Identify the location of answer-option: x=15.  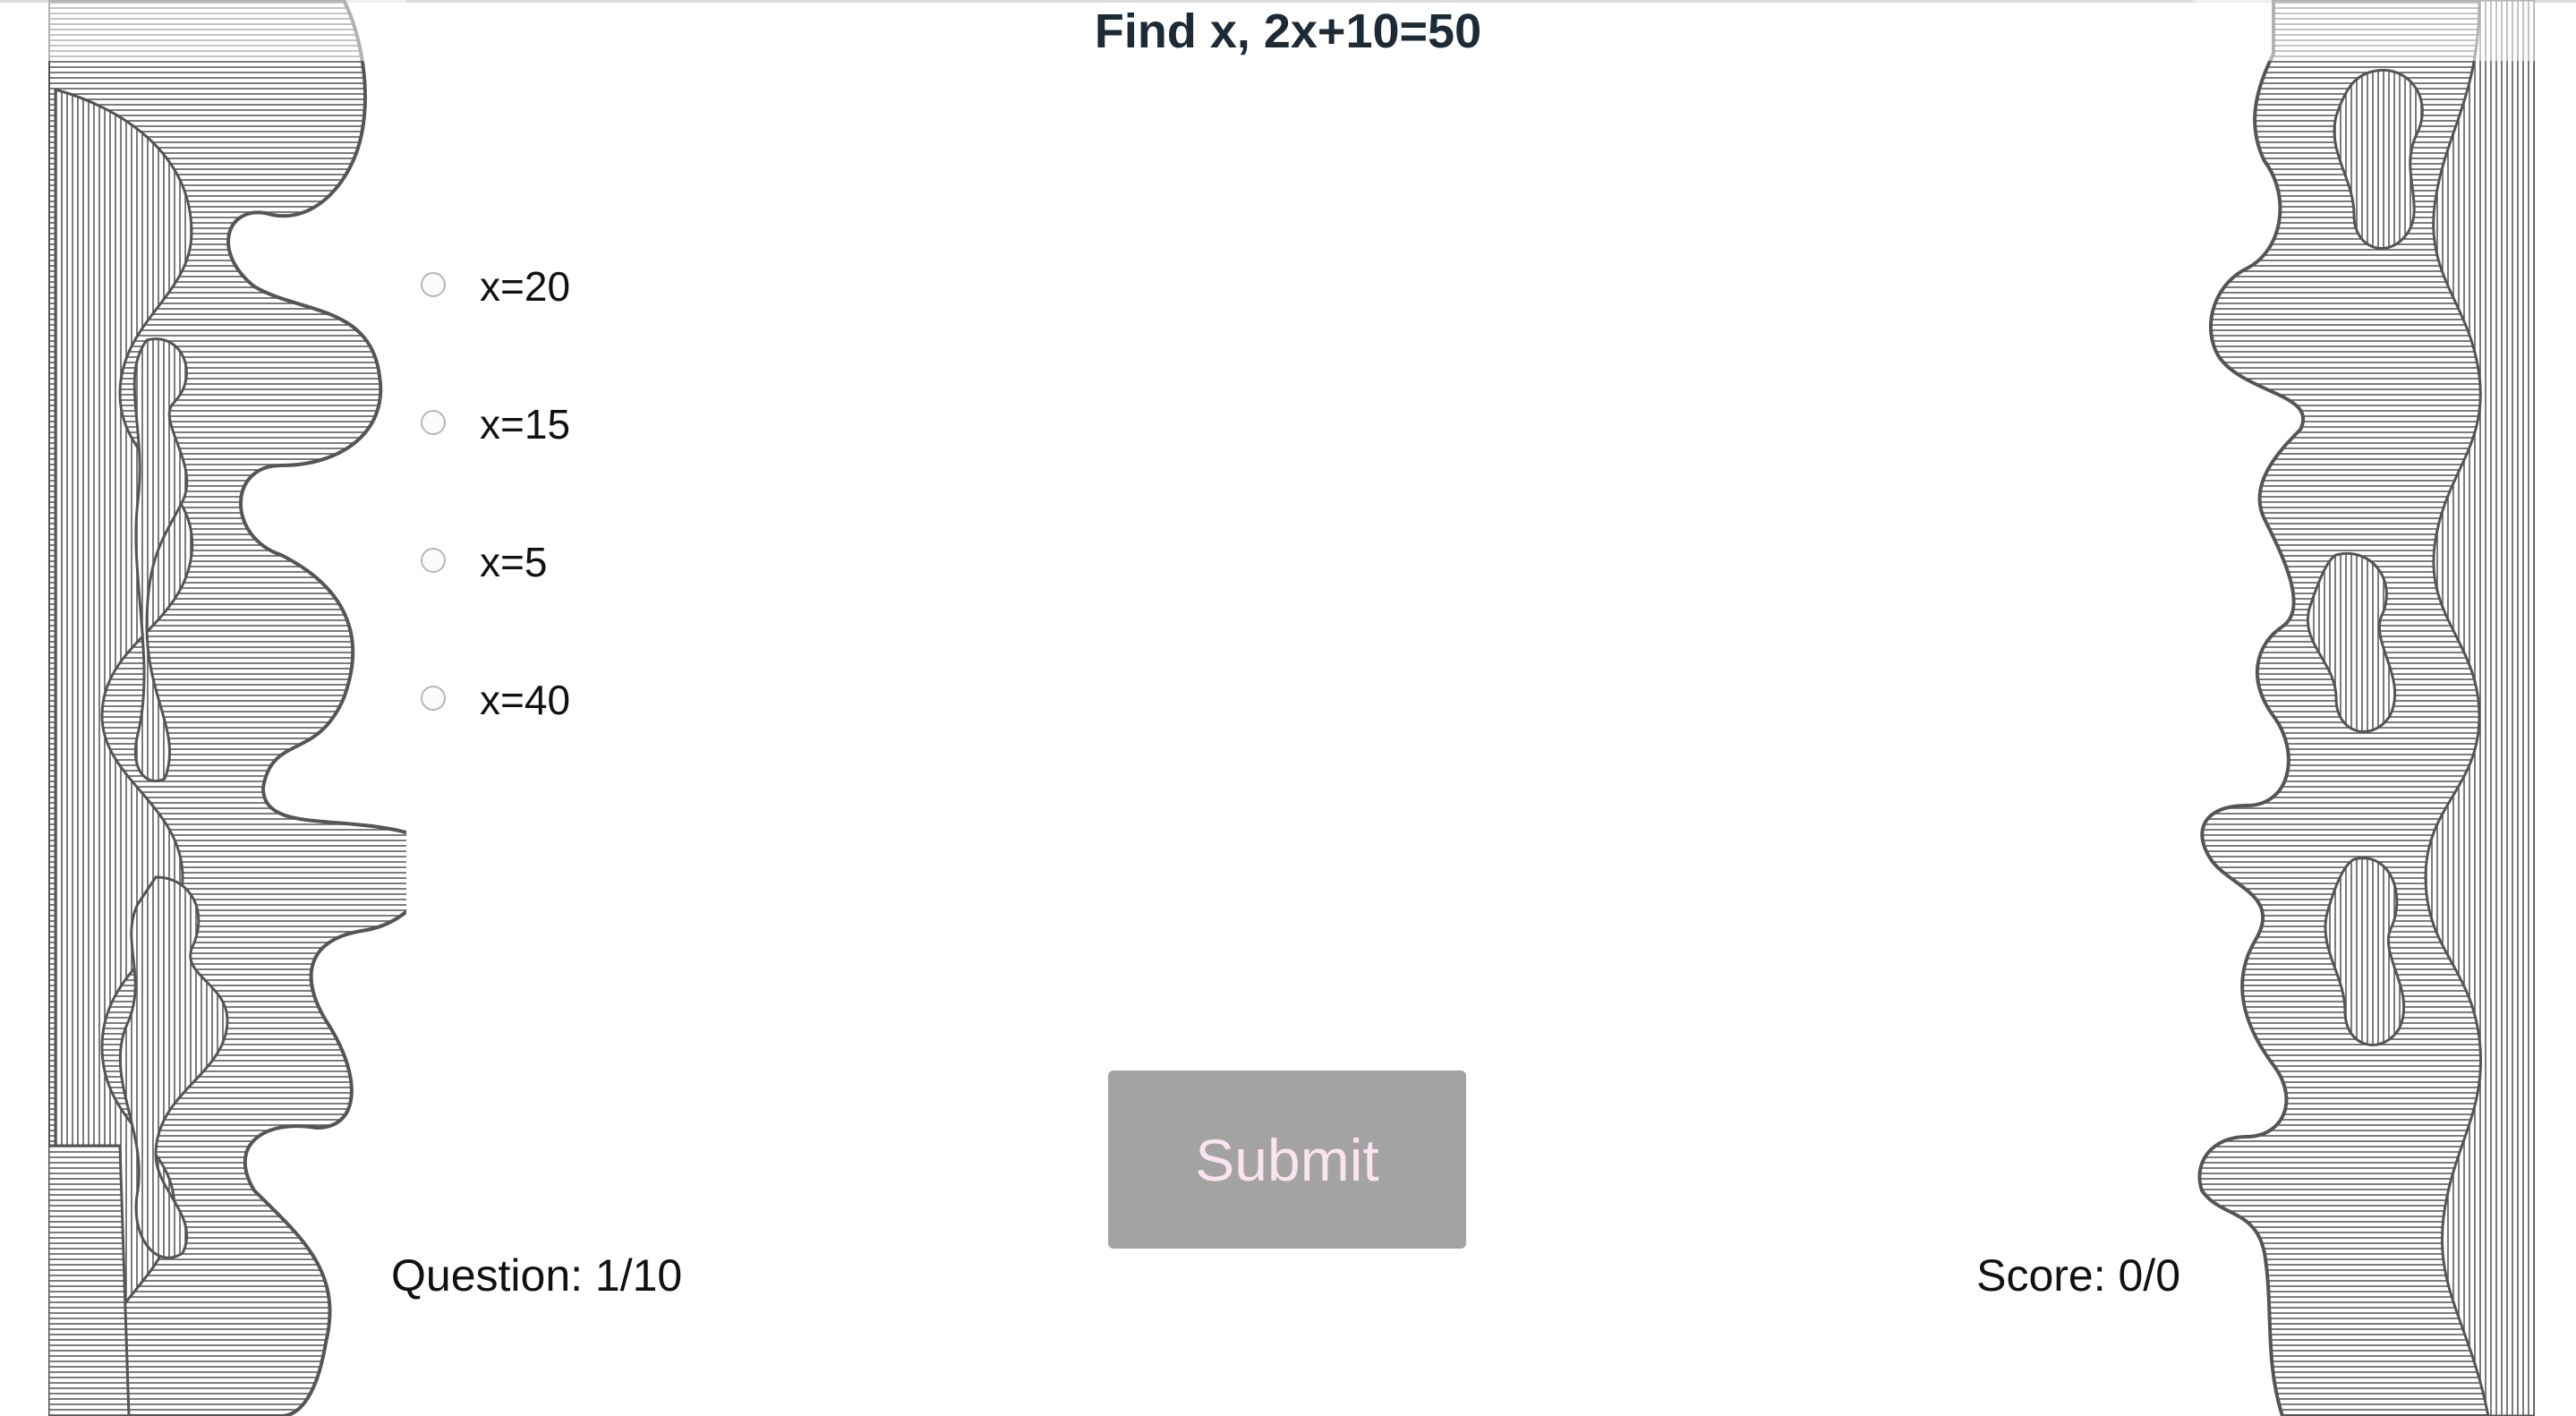
(495, 457).